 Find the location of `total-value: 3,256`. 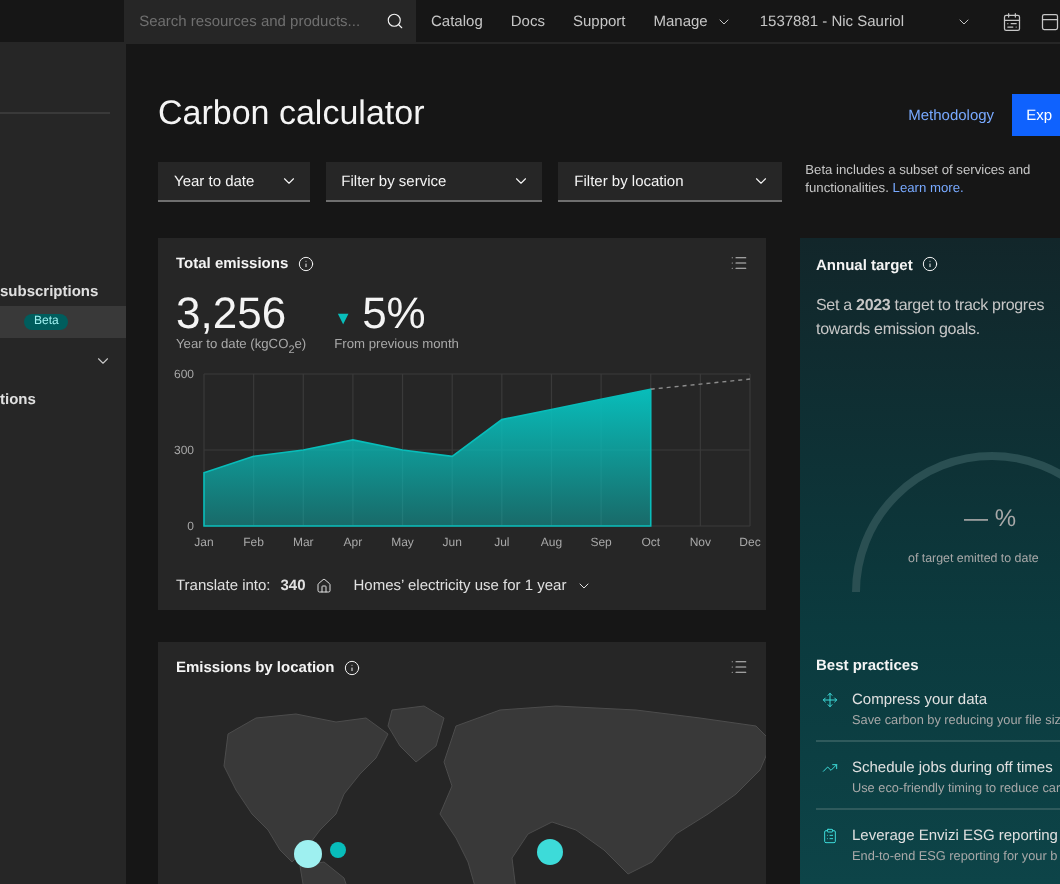

total-value: 3,256 is located at coordinates (232, 313).